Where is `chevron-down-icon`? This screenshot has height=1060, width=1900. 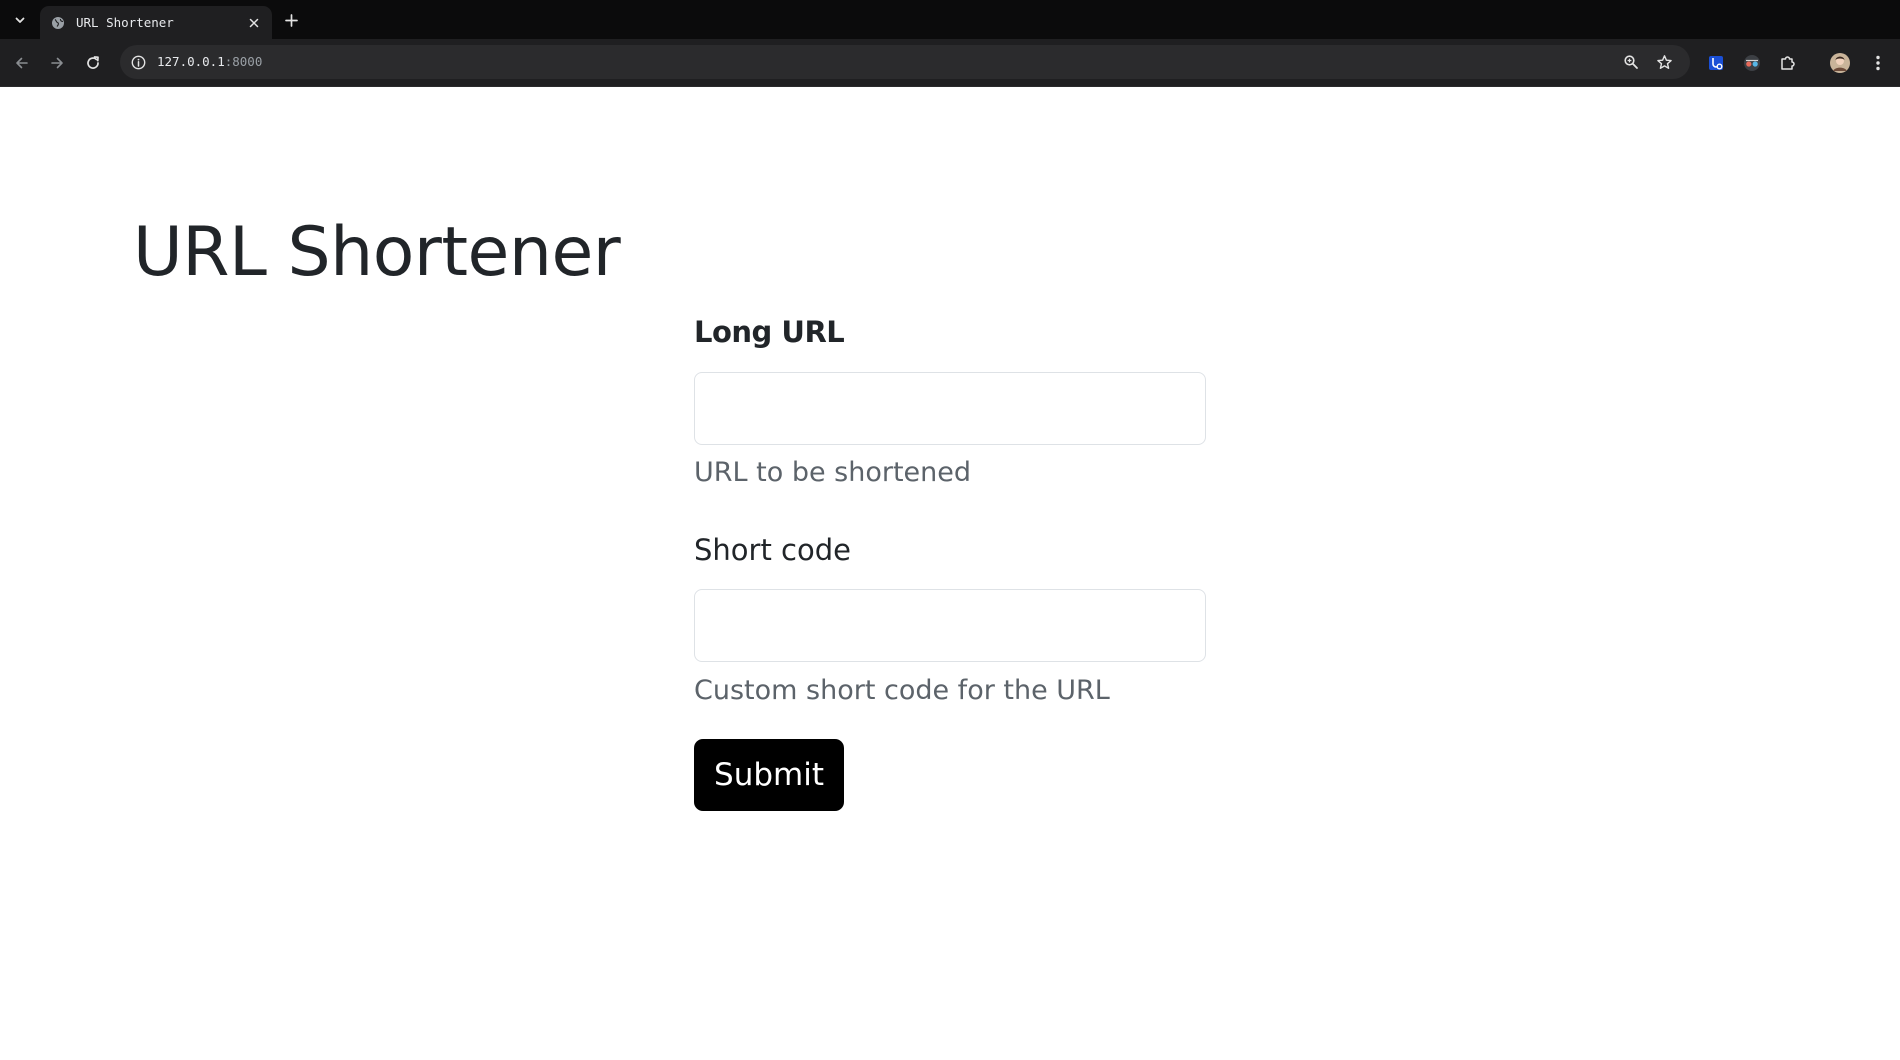
chevron-down-icon is located at coordinates (20, 20).